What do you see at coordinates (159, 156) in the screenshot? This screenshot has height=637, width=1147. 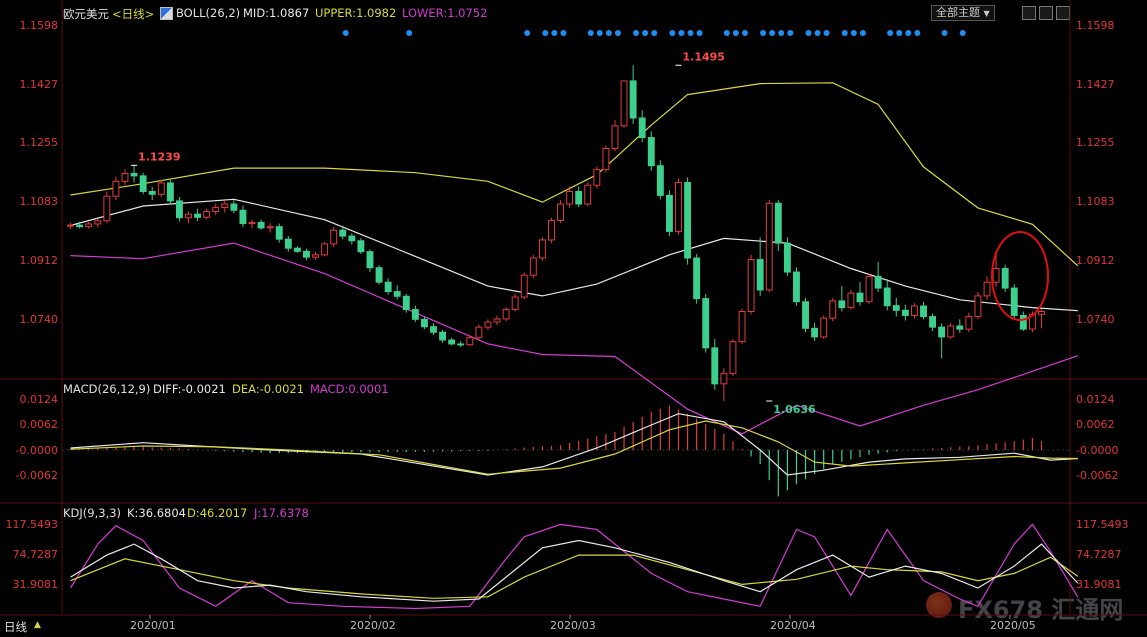 I see `extreme-label: 1.1239` at bounding box center [159, 156].